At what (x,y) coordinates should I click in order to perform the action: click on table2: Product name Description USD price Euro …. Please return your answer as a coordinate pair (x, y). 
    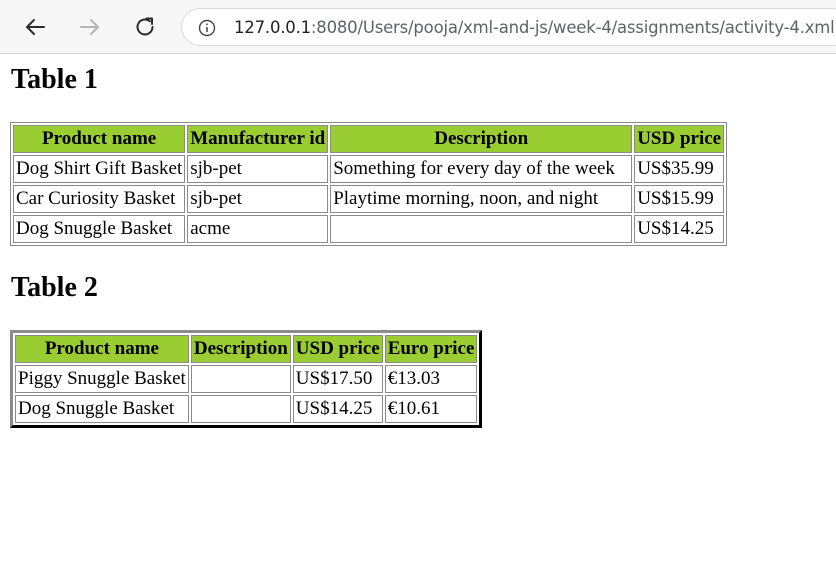
    Looking at the image, I should click on (246, 379).